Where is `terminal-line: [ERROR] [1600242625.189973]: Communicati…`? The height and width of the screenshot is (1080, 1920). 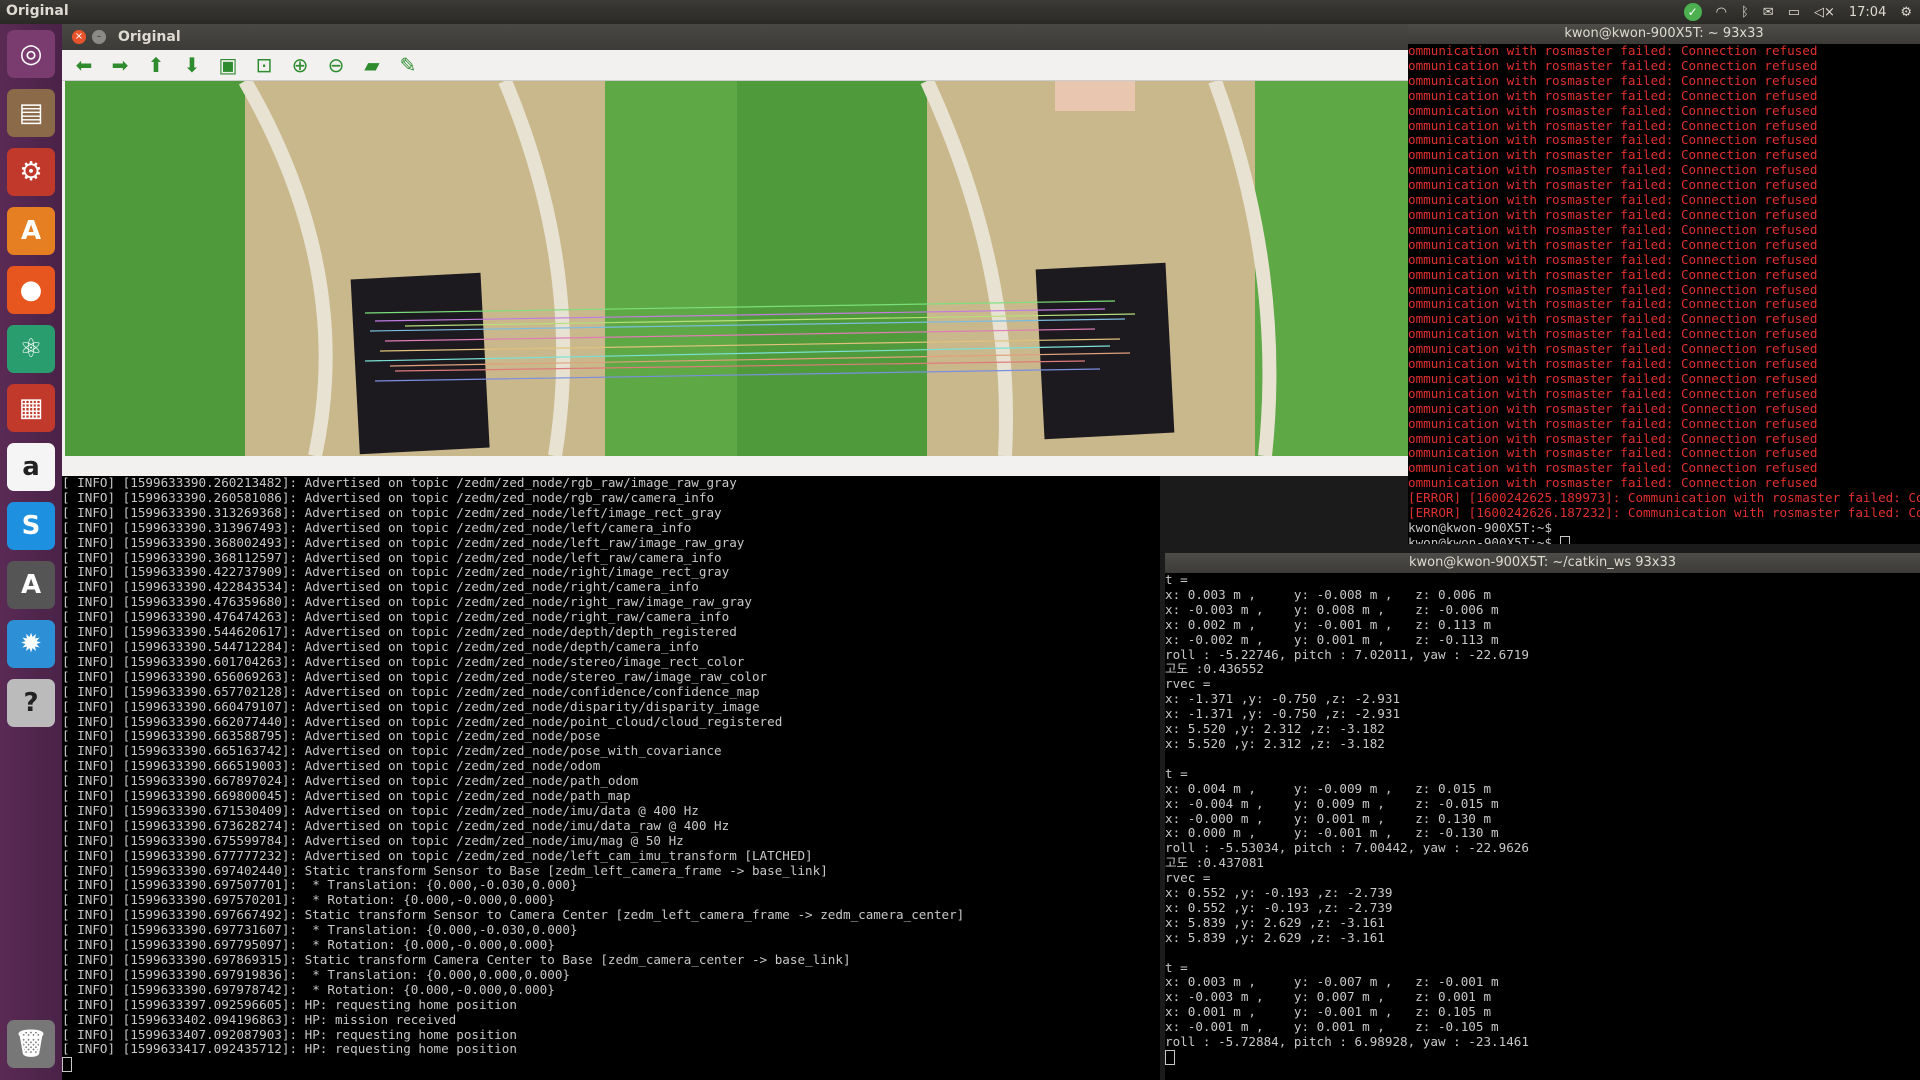
terminal-line: [ERROR] [1600242625.189973]: Communicati… is located at coordinates (1664, 498).